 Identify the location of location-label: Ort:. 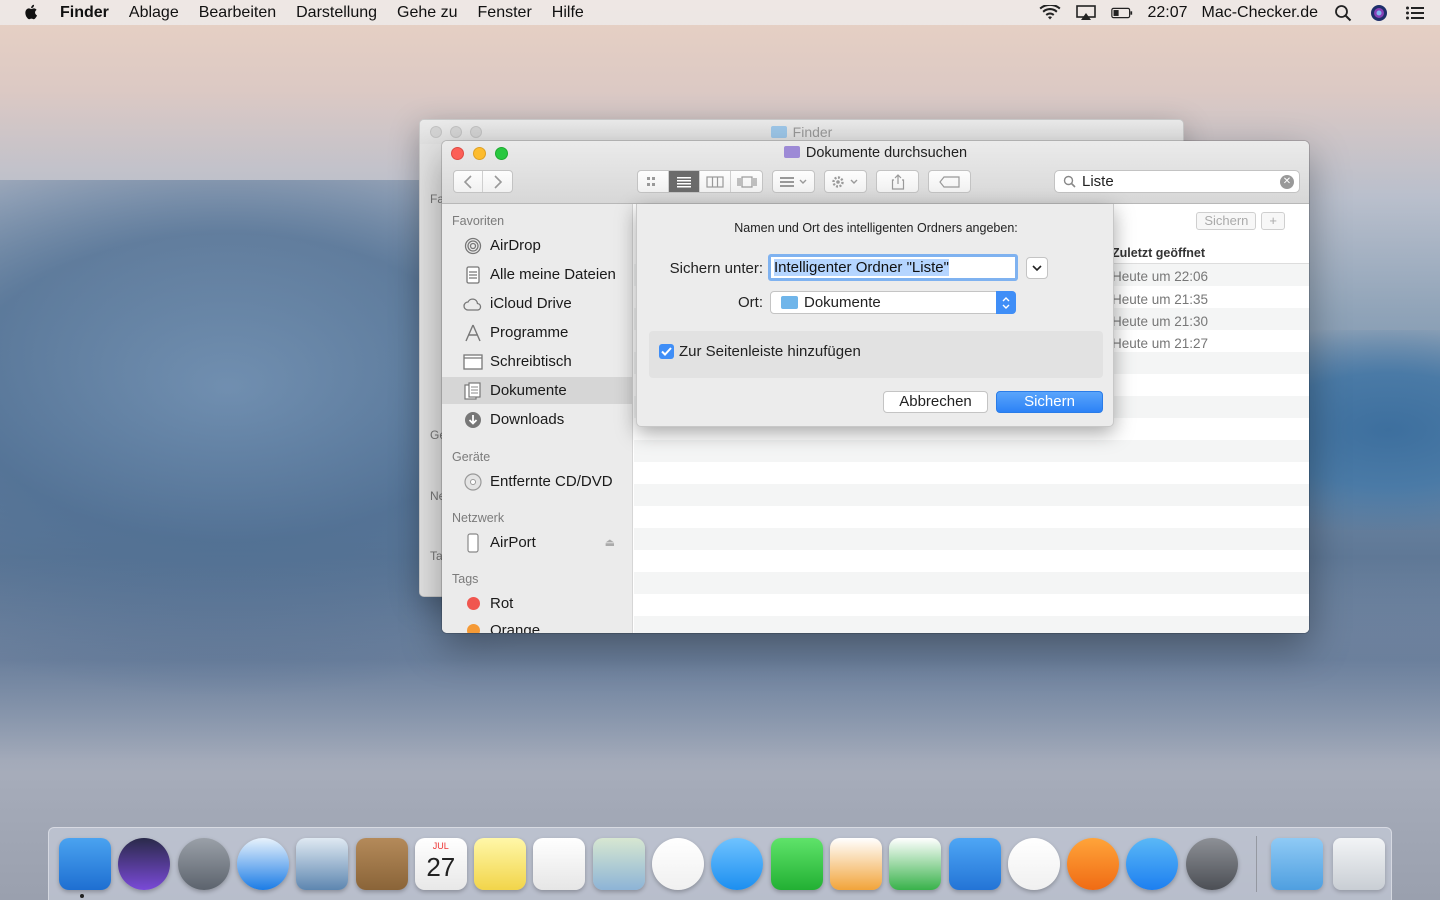
(750, 302).